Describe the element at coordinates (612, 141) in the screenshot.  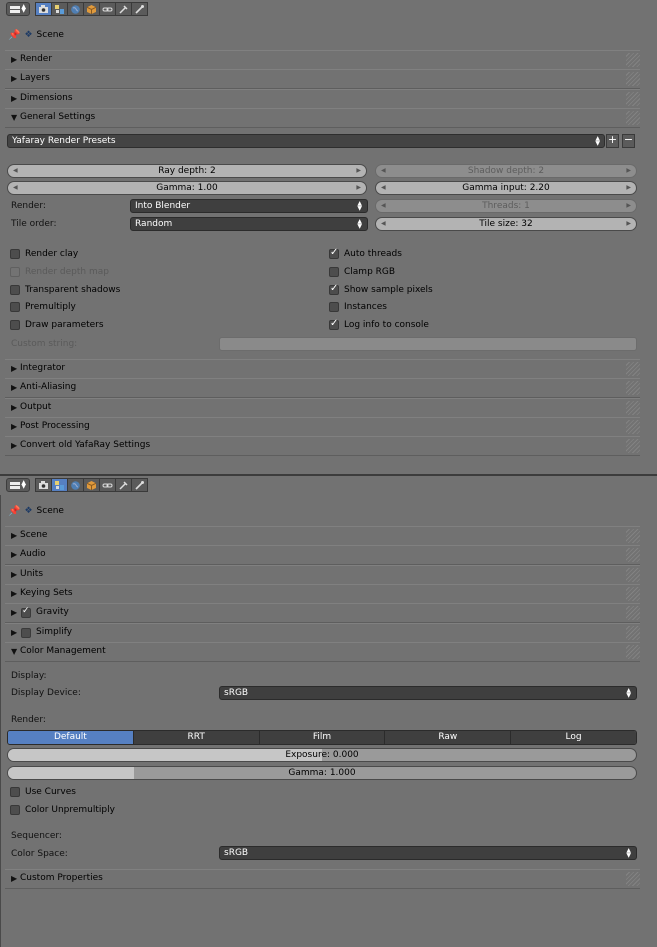
I see `add-preset-button: +` at that location.